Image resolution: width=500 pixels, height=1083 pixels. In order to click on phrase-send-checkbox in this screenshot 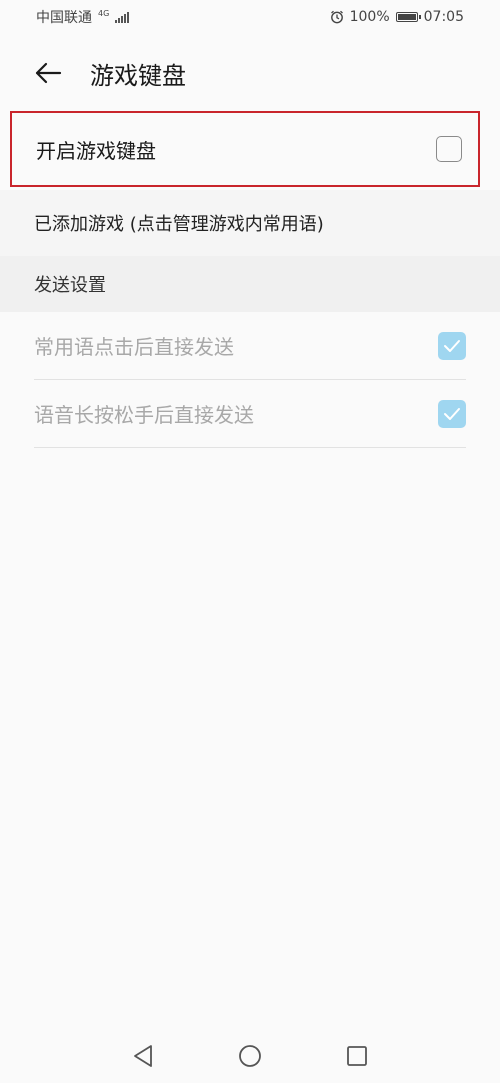, I will do `click(452, 345)`.